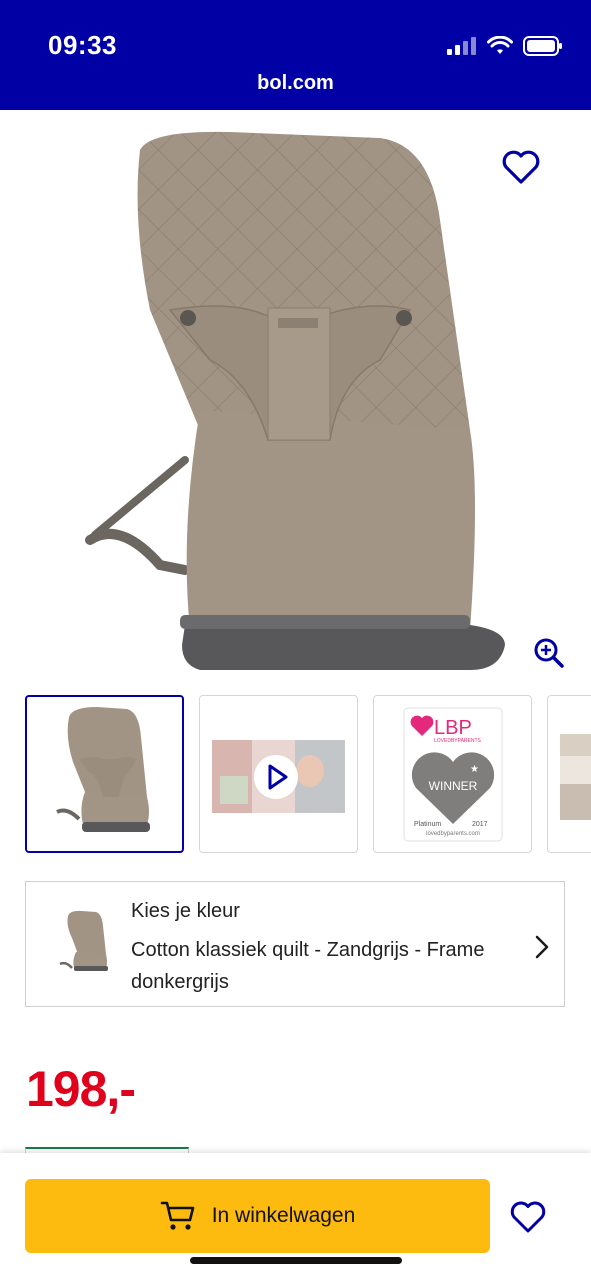  What do you see at coordinates (542, 46) in the screenshot?
I see `battery-icon` at bounding box center [542, 46].